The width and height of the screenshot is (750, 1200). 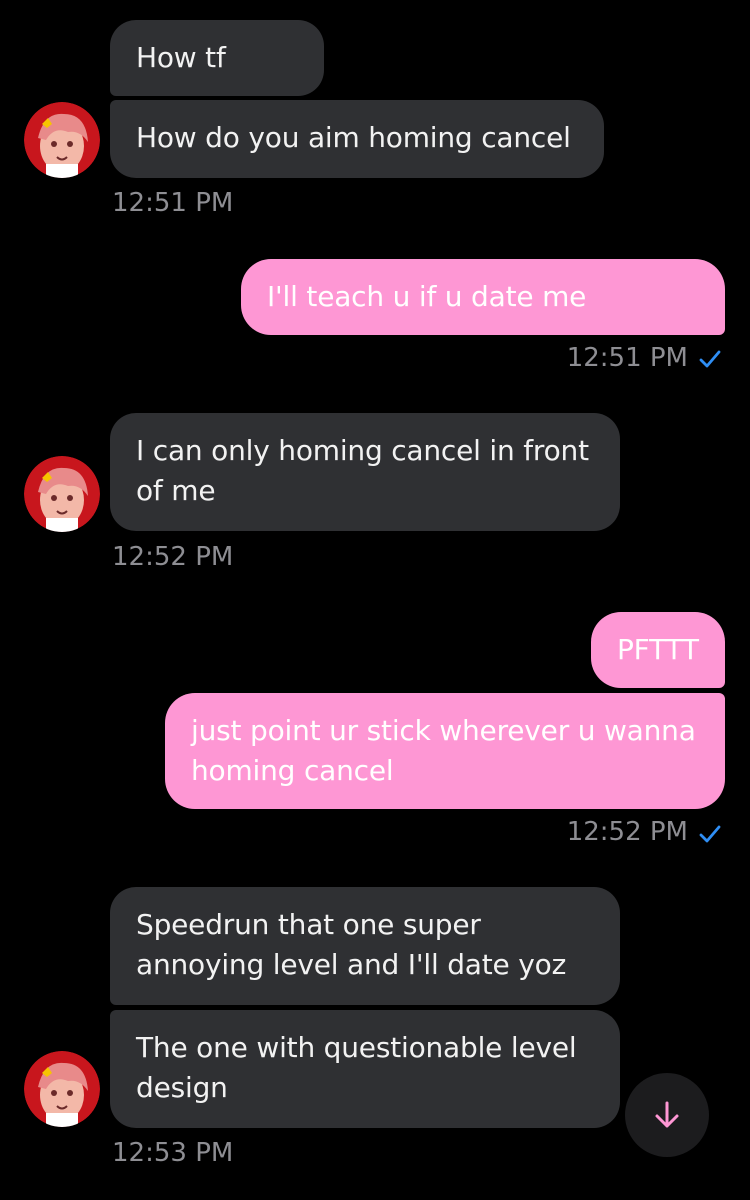 I want to click on message-bubble-incoming: How tf, so click(x=217, y=58).